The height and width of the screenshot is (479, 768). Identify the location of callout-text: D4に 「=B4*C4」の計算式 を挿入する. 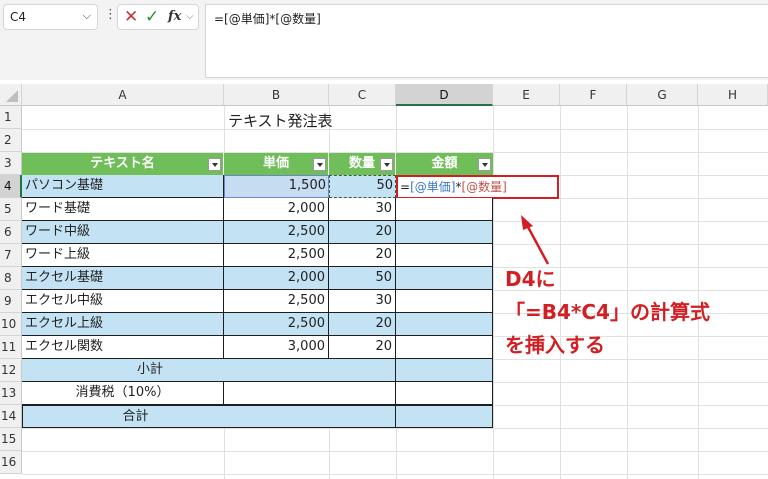
(607, 312).